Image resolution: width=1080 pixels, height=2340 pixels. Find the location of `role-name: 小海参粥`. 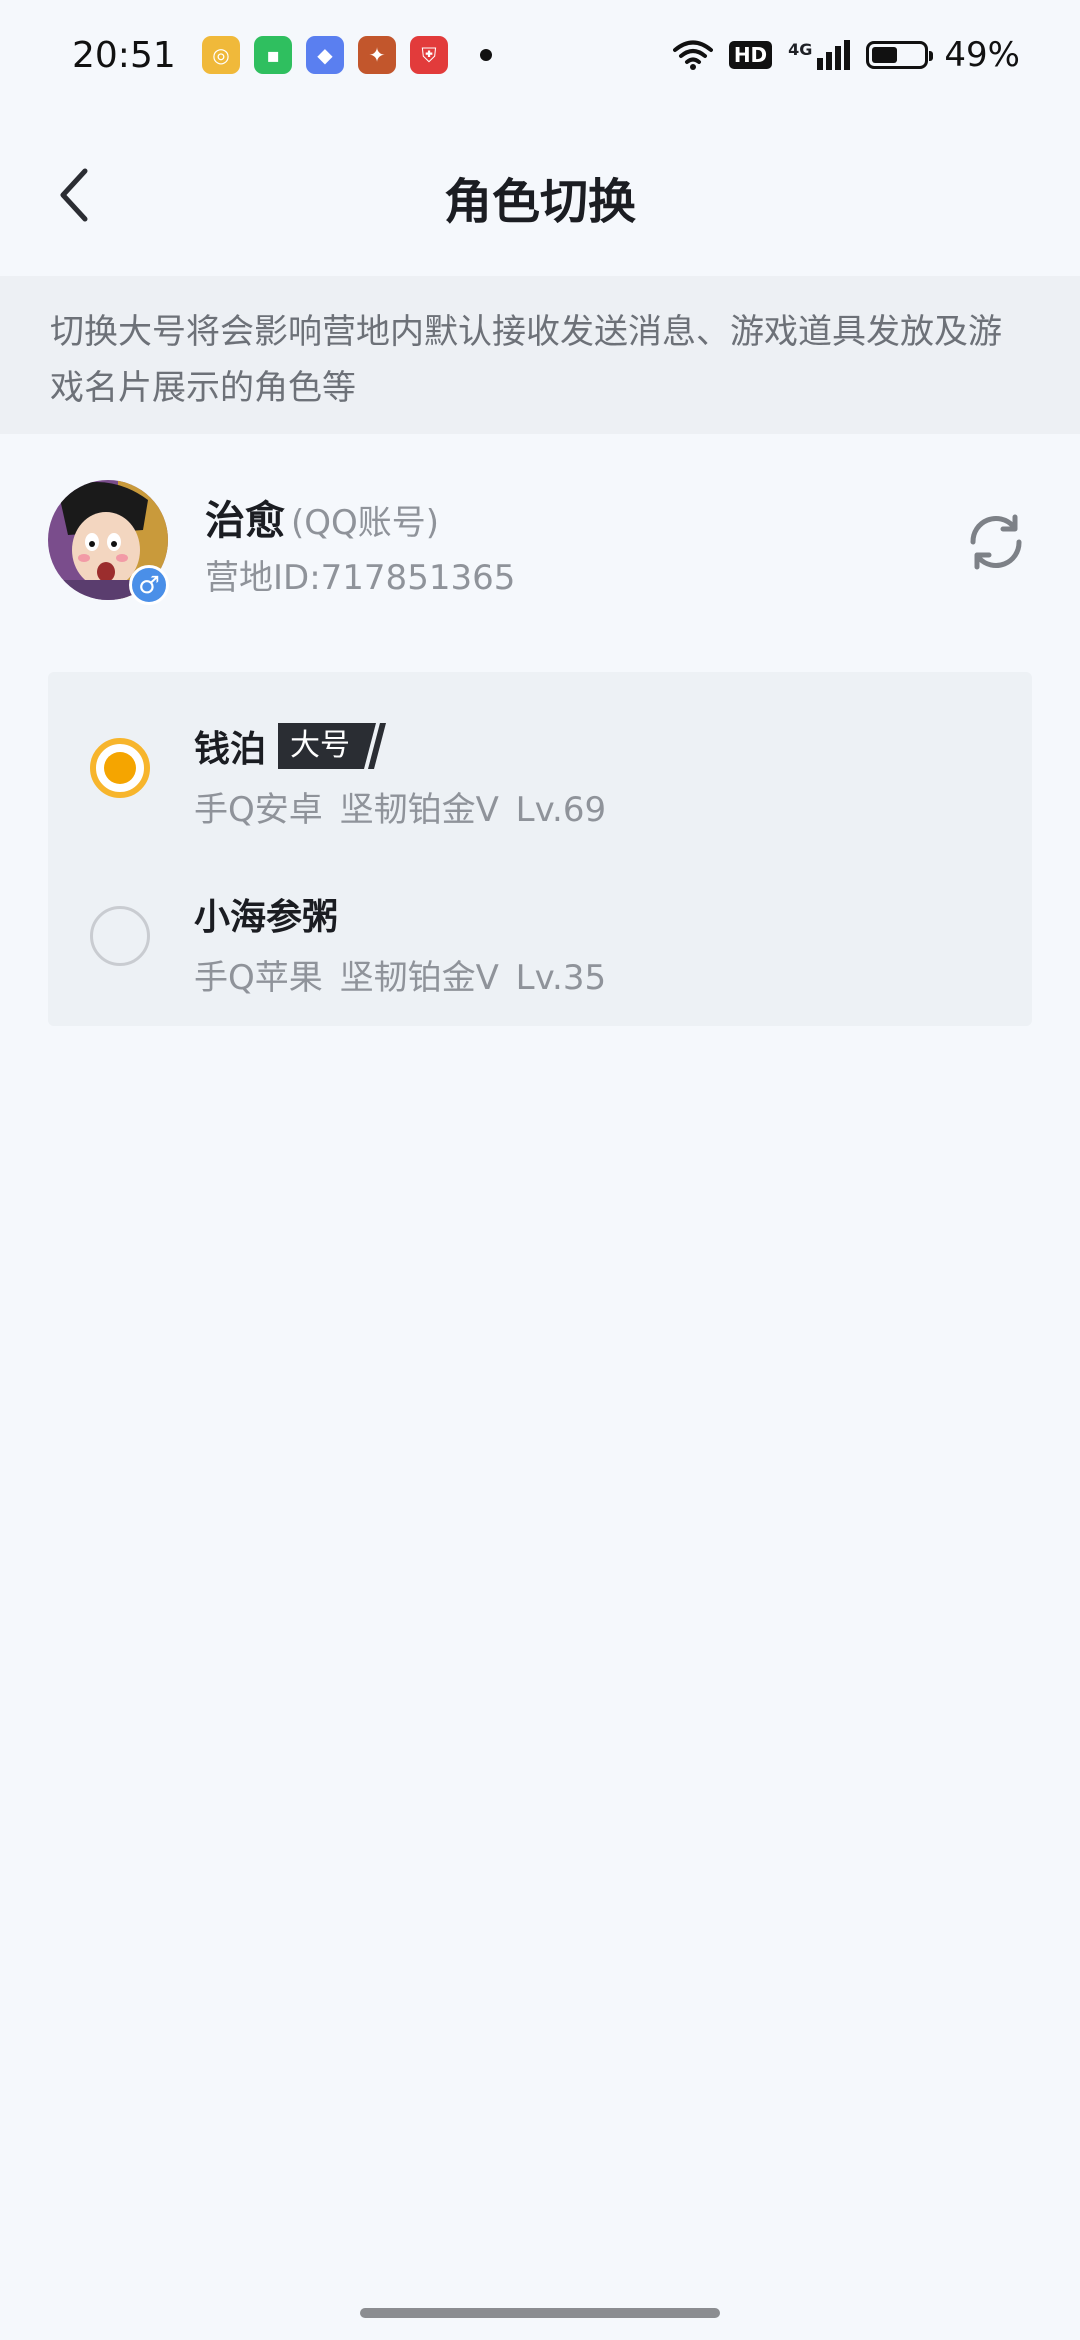

role-name: 小海参粥 is located at coordinates (266, 917).